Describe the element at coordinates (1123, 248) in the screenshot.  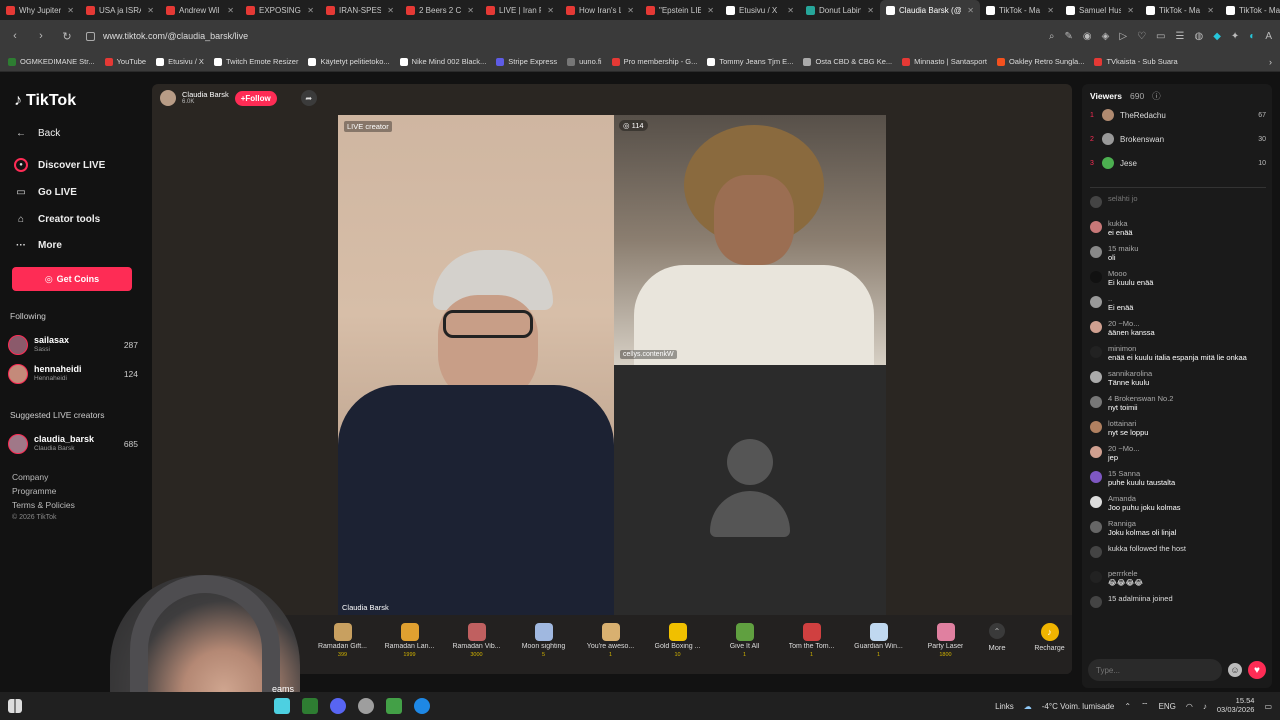
I see `chat-username: 15 maiku` at that location.